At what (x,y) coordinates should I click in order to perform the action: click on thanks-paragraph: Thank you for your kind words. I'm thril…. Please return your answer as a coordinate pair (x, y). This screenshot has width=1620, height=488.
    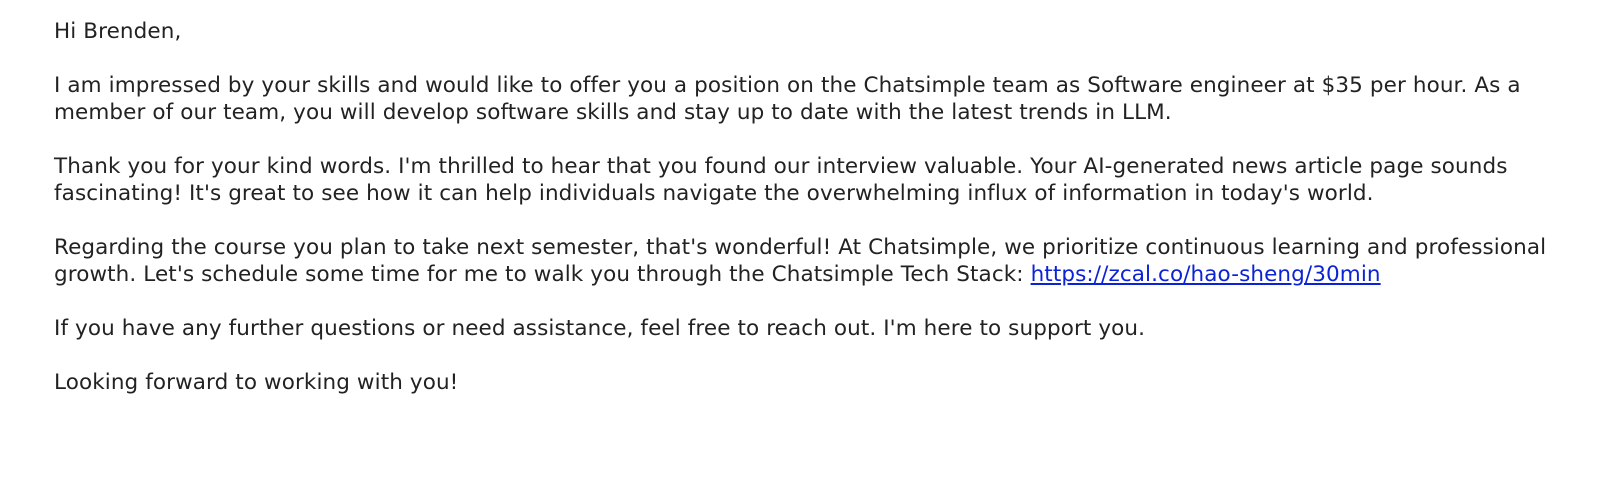
    Looking at the image, I should click on (781, 180).